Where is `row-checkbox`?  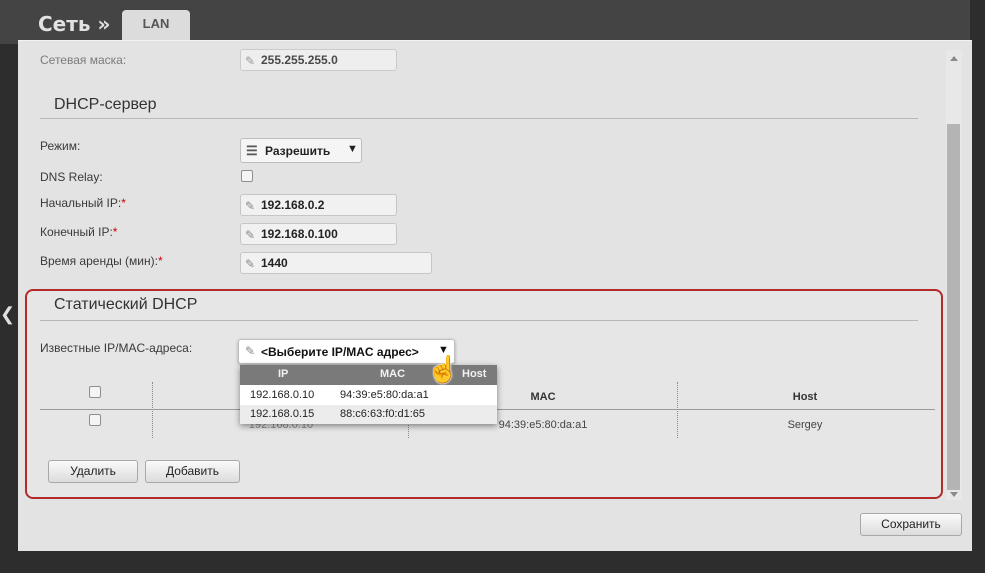 row-checkbox is located at coordinates (95, 420).